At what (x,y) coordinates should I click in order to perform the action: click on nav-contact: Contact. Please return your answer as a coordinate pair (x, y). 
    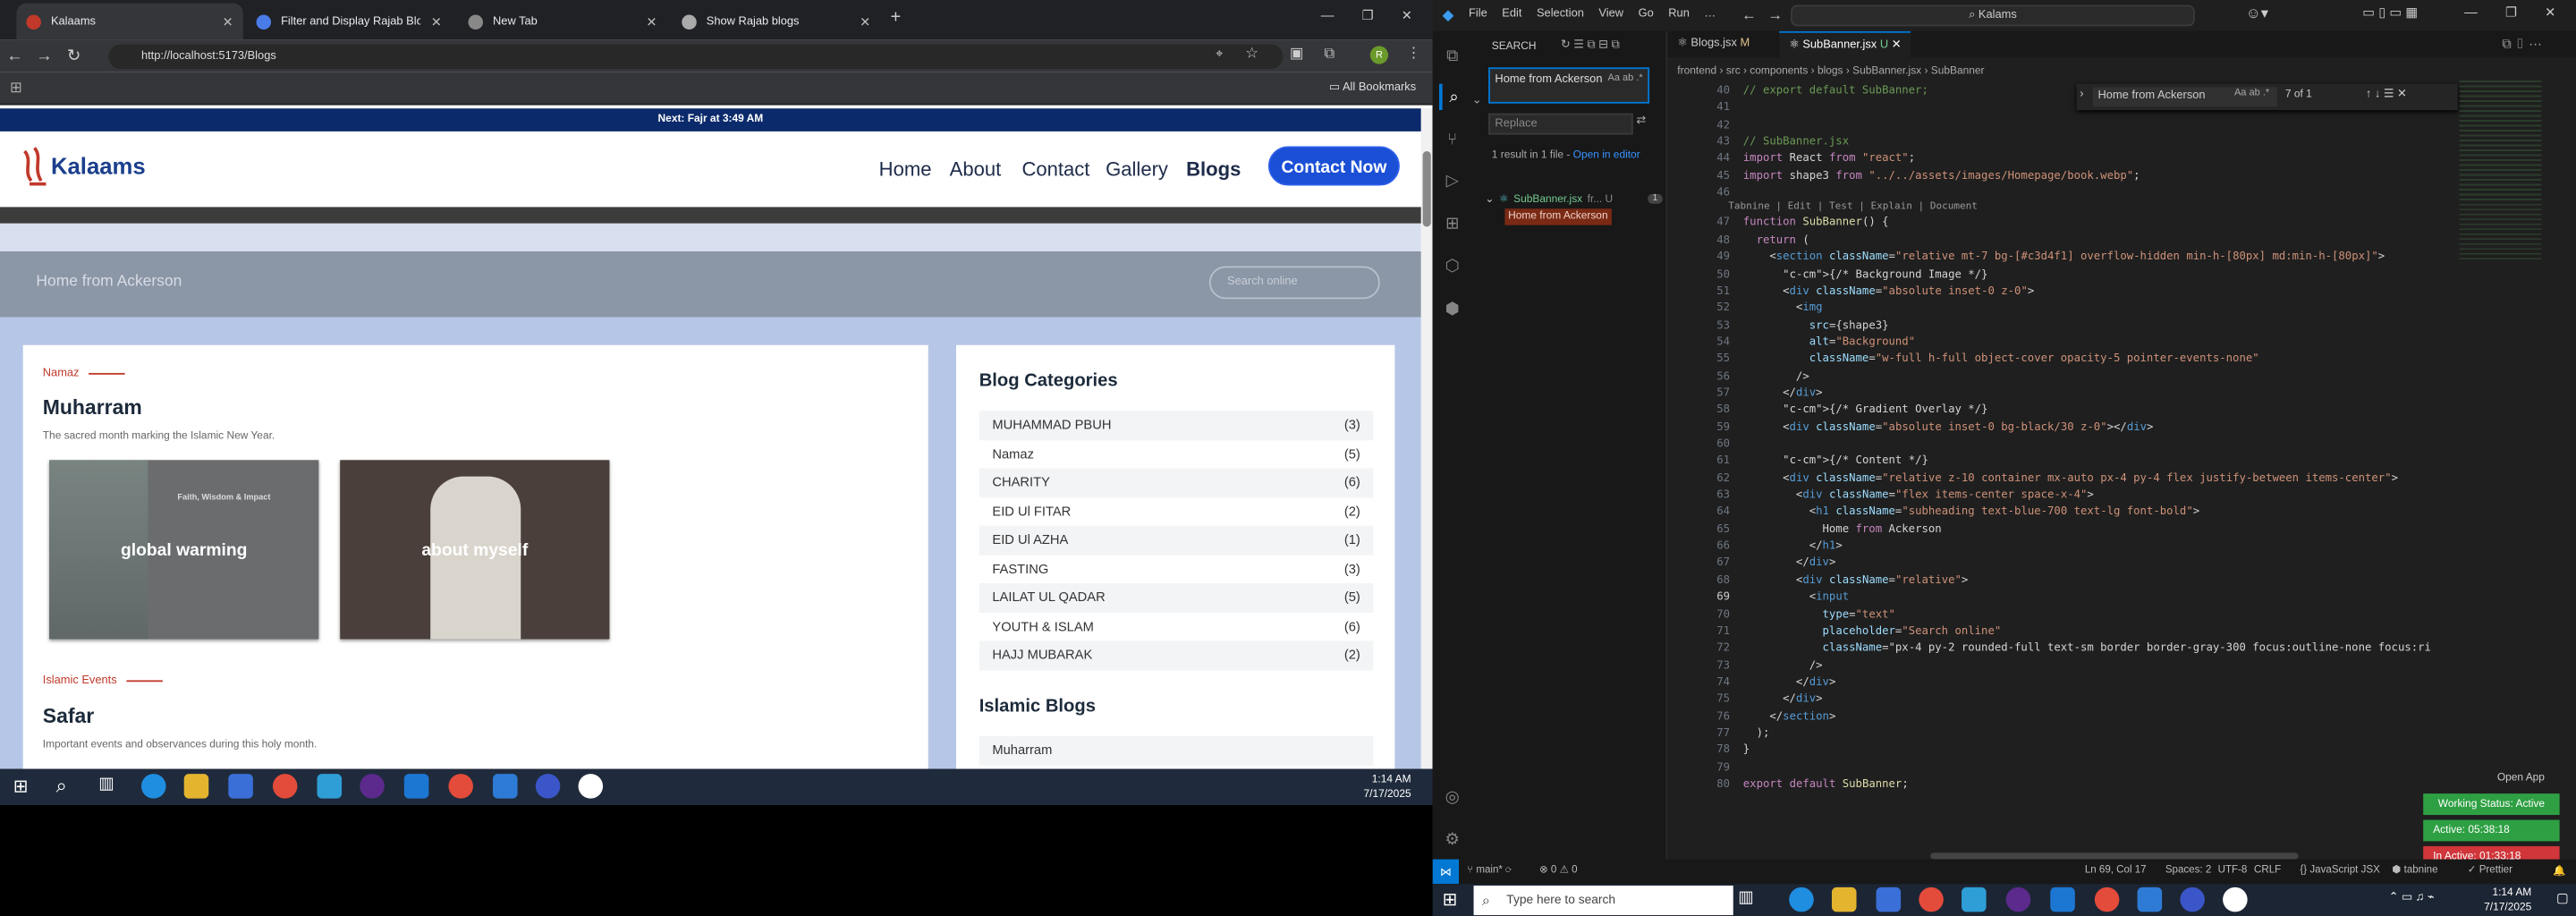
    Looking at the image, I should click on (1055, 169).